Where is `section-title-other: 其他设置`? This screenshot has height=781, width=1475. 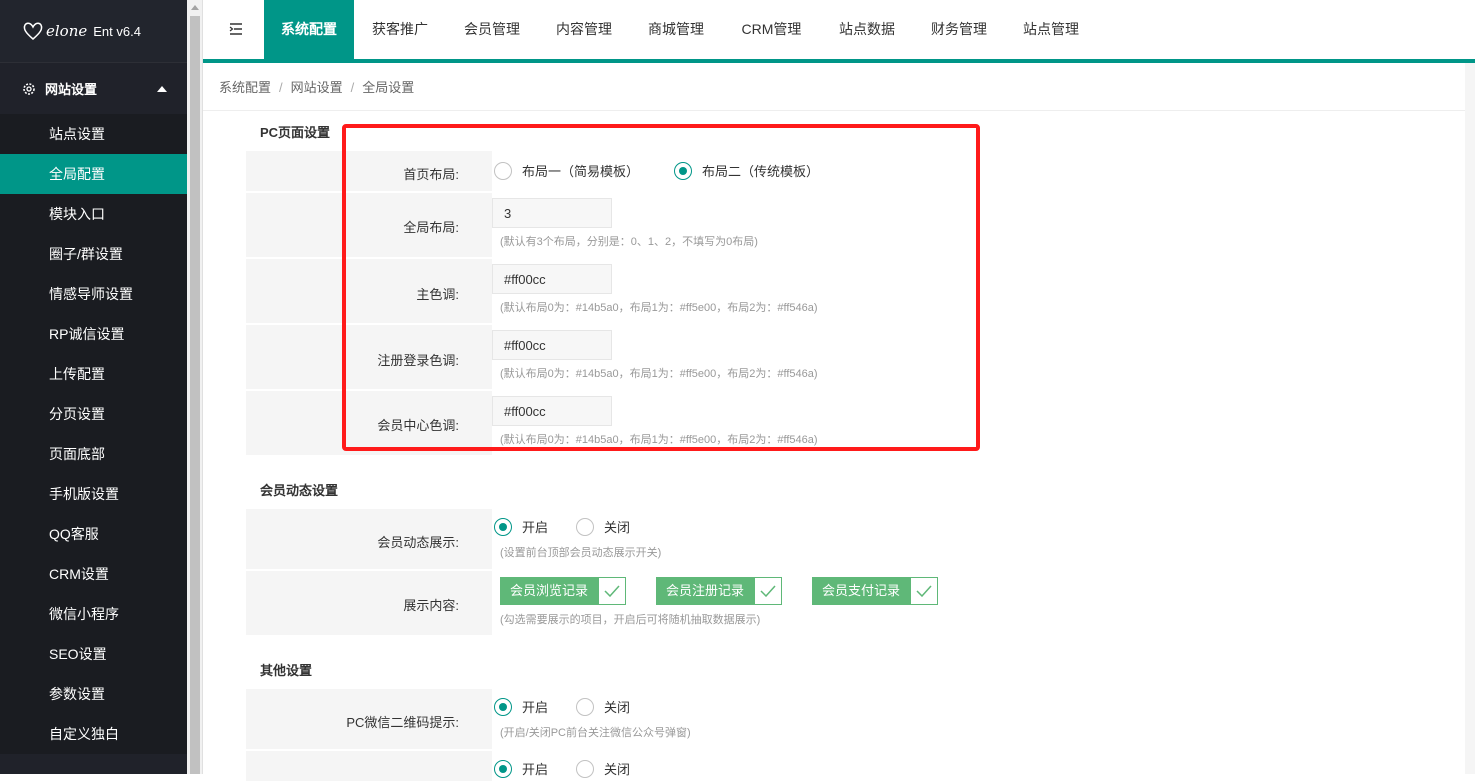 section-title-other: 其他设置 is located at coordinates (286, 670).